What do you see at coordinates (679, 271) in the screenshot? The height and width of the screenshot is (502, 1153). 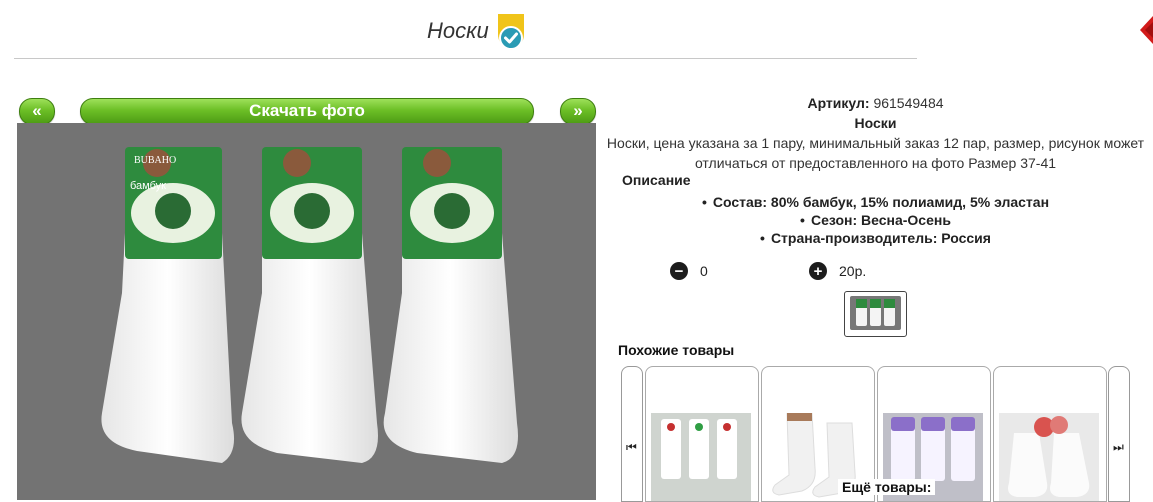 I see `minus-icon: −` at bounding box center [679, 271].